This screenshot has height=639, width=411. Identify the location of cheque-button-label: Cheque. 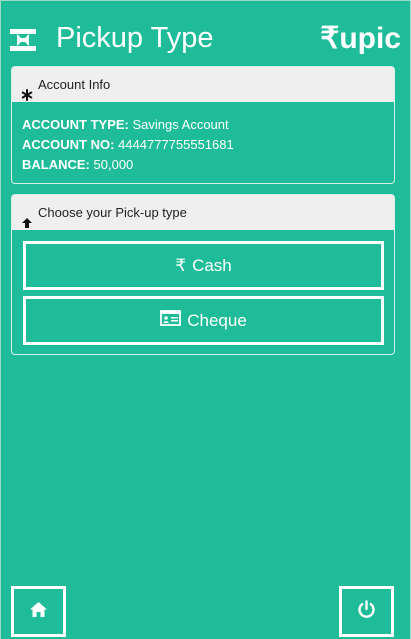
(217, 320).